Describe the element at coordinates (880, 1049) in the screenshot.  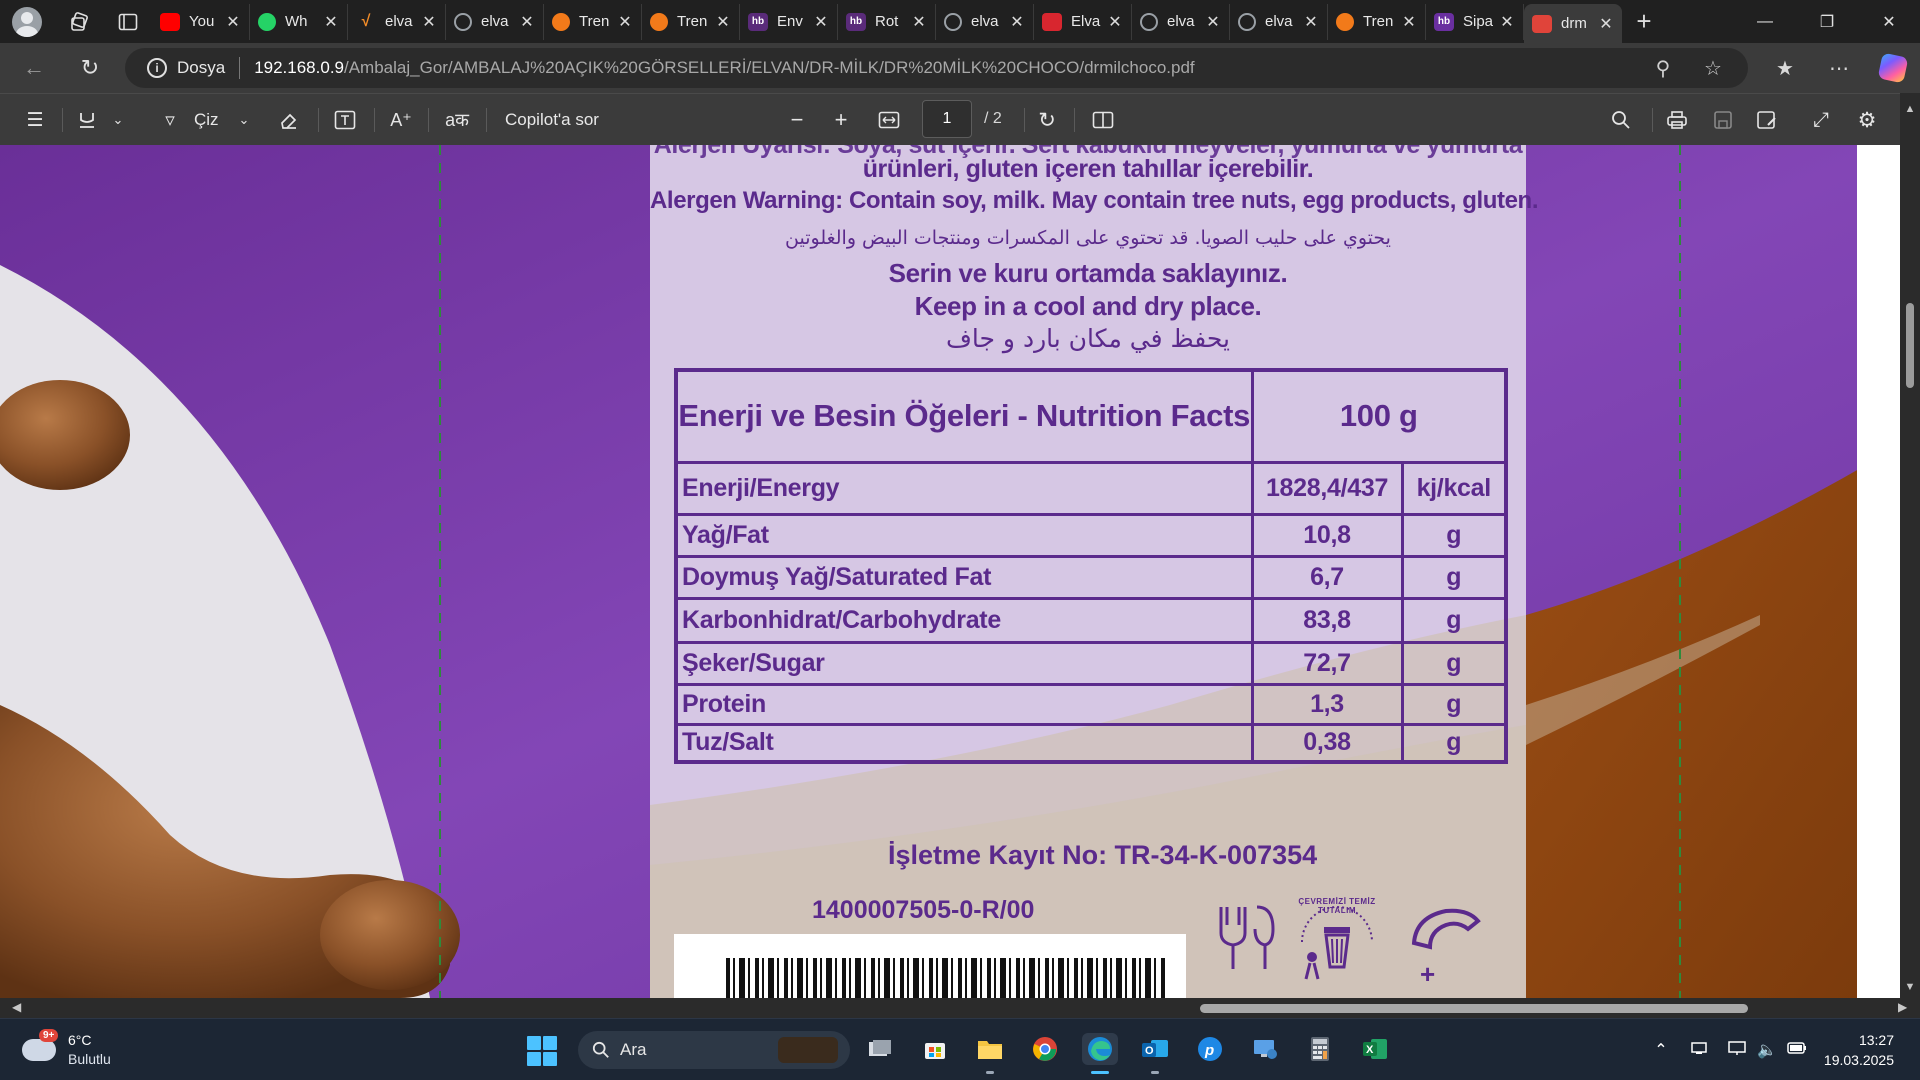
I see `task-view-icon` at that location.